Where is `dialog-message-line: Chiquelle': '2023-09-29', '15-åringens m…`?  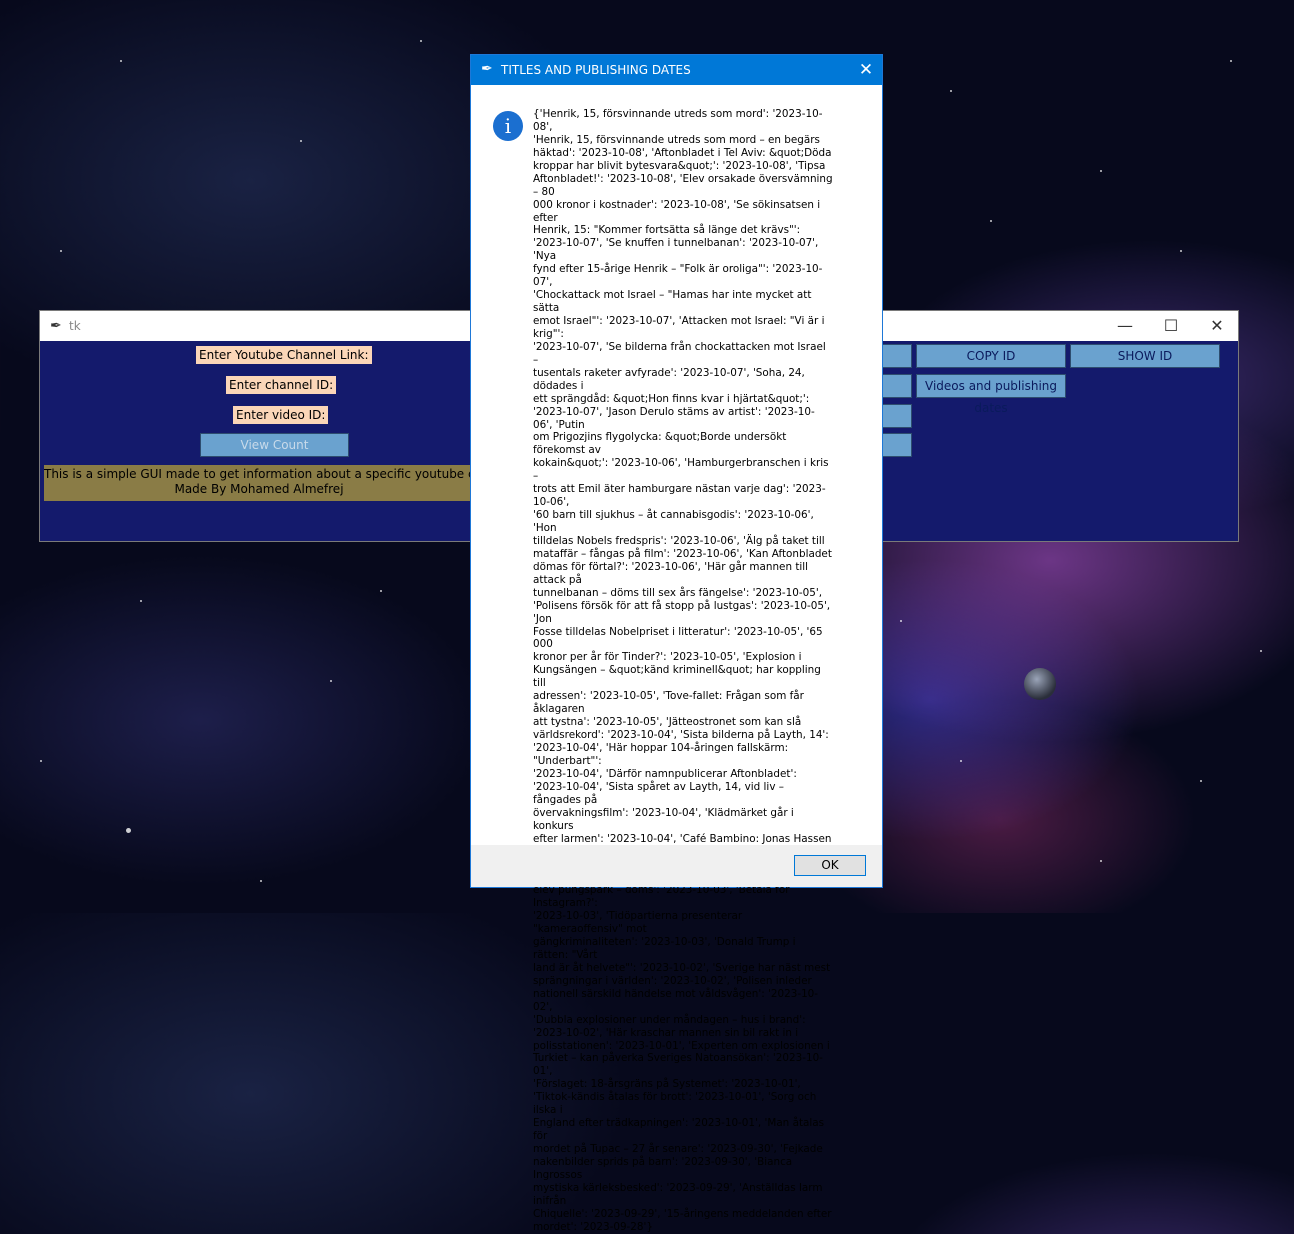 dialog-message-line: Chiquelle': '2023-09-29', '15-åringens m… is located at coordinates (682, 1213).